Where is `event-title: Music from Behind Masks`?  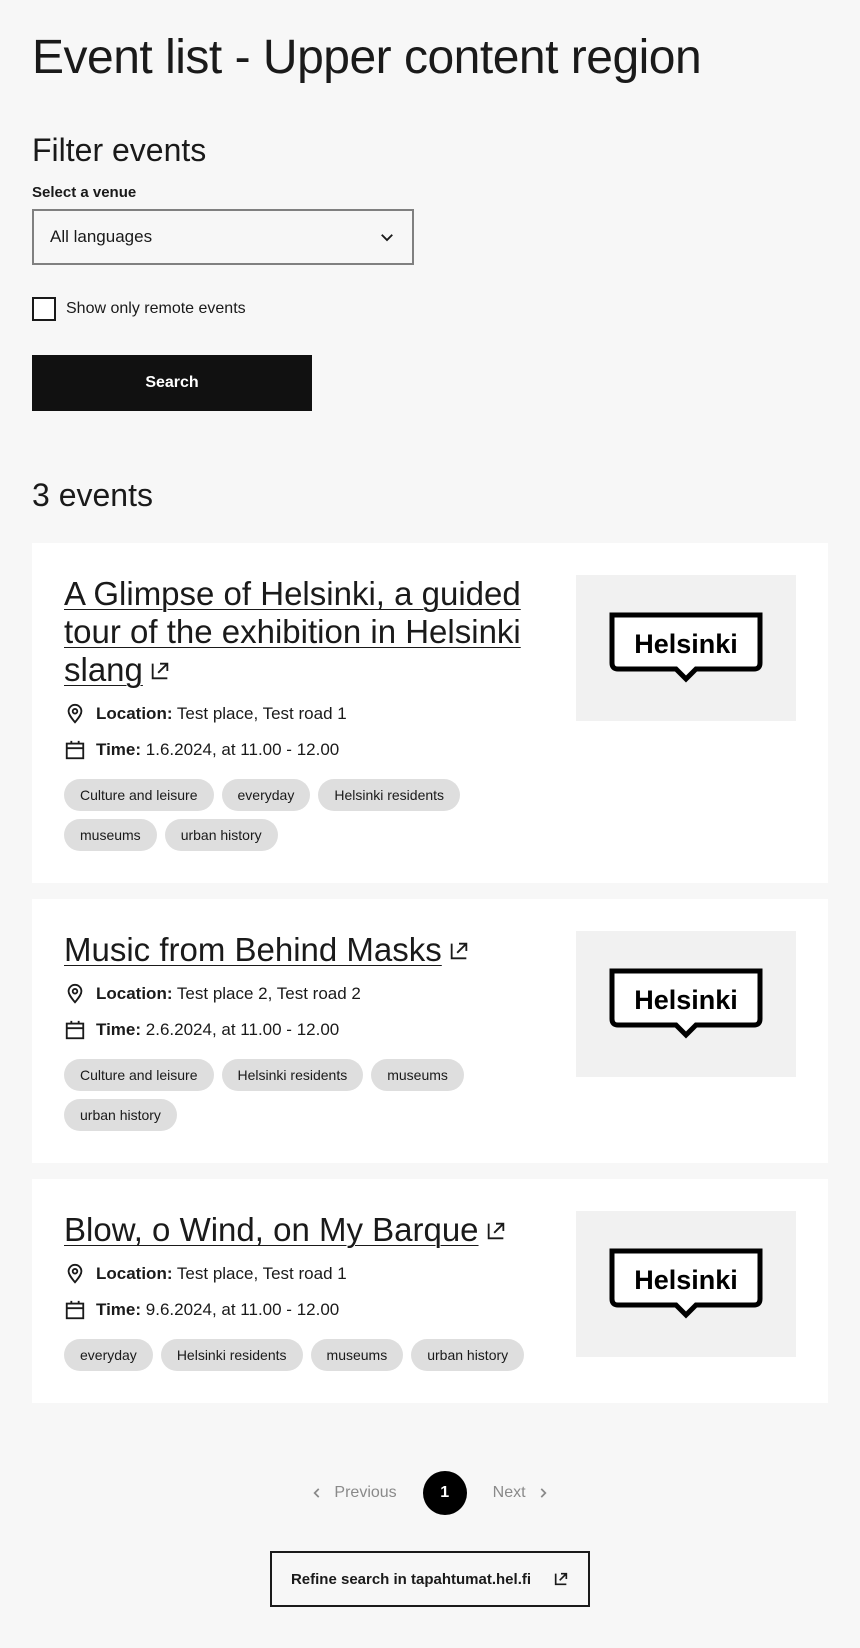
event-title: Music from Behind Masks is located at coordinates (253, 949).